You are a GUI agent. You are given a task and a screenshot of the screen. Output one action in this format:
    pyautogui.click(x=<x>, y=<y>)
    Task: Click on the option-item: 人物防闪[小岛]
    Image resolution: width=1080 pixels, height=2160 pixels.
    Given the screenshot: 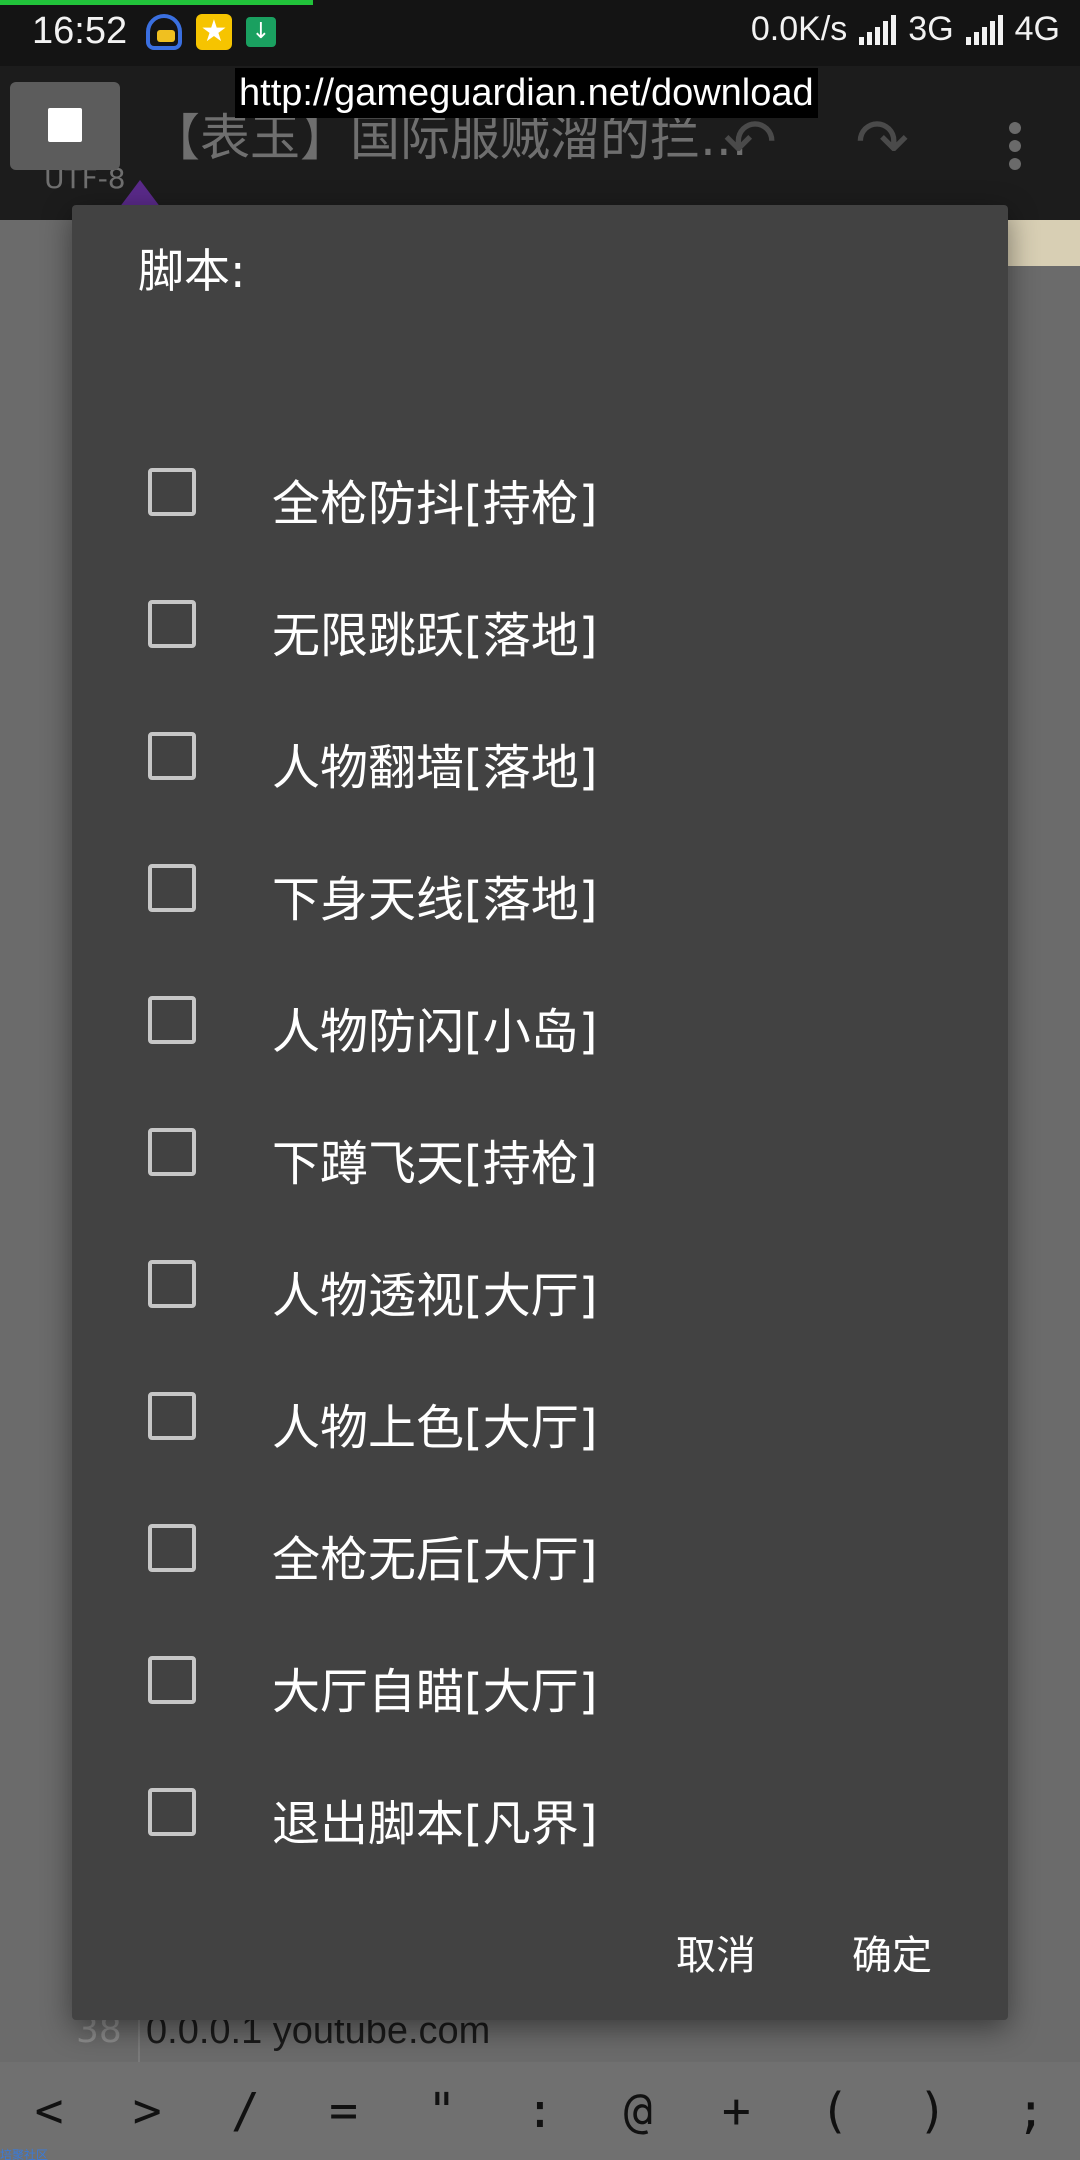 What is the action you would take?
    pyautogui.click(x=540, y=1020)
    